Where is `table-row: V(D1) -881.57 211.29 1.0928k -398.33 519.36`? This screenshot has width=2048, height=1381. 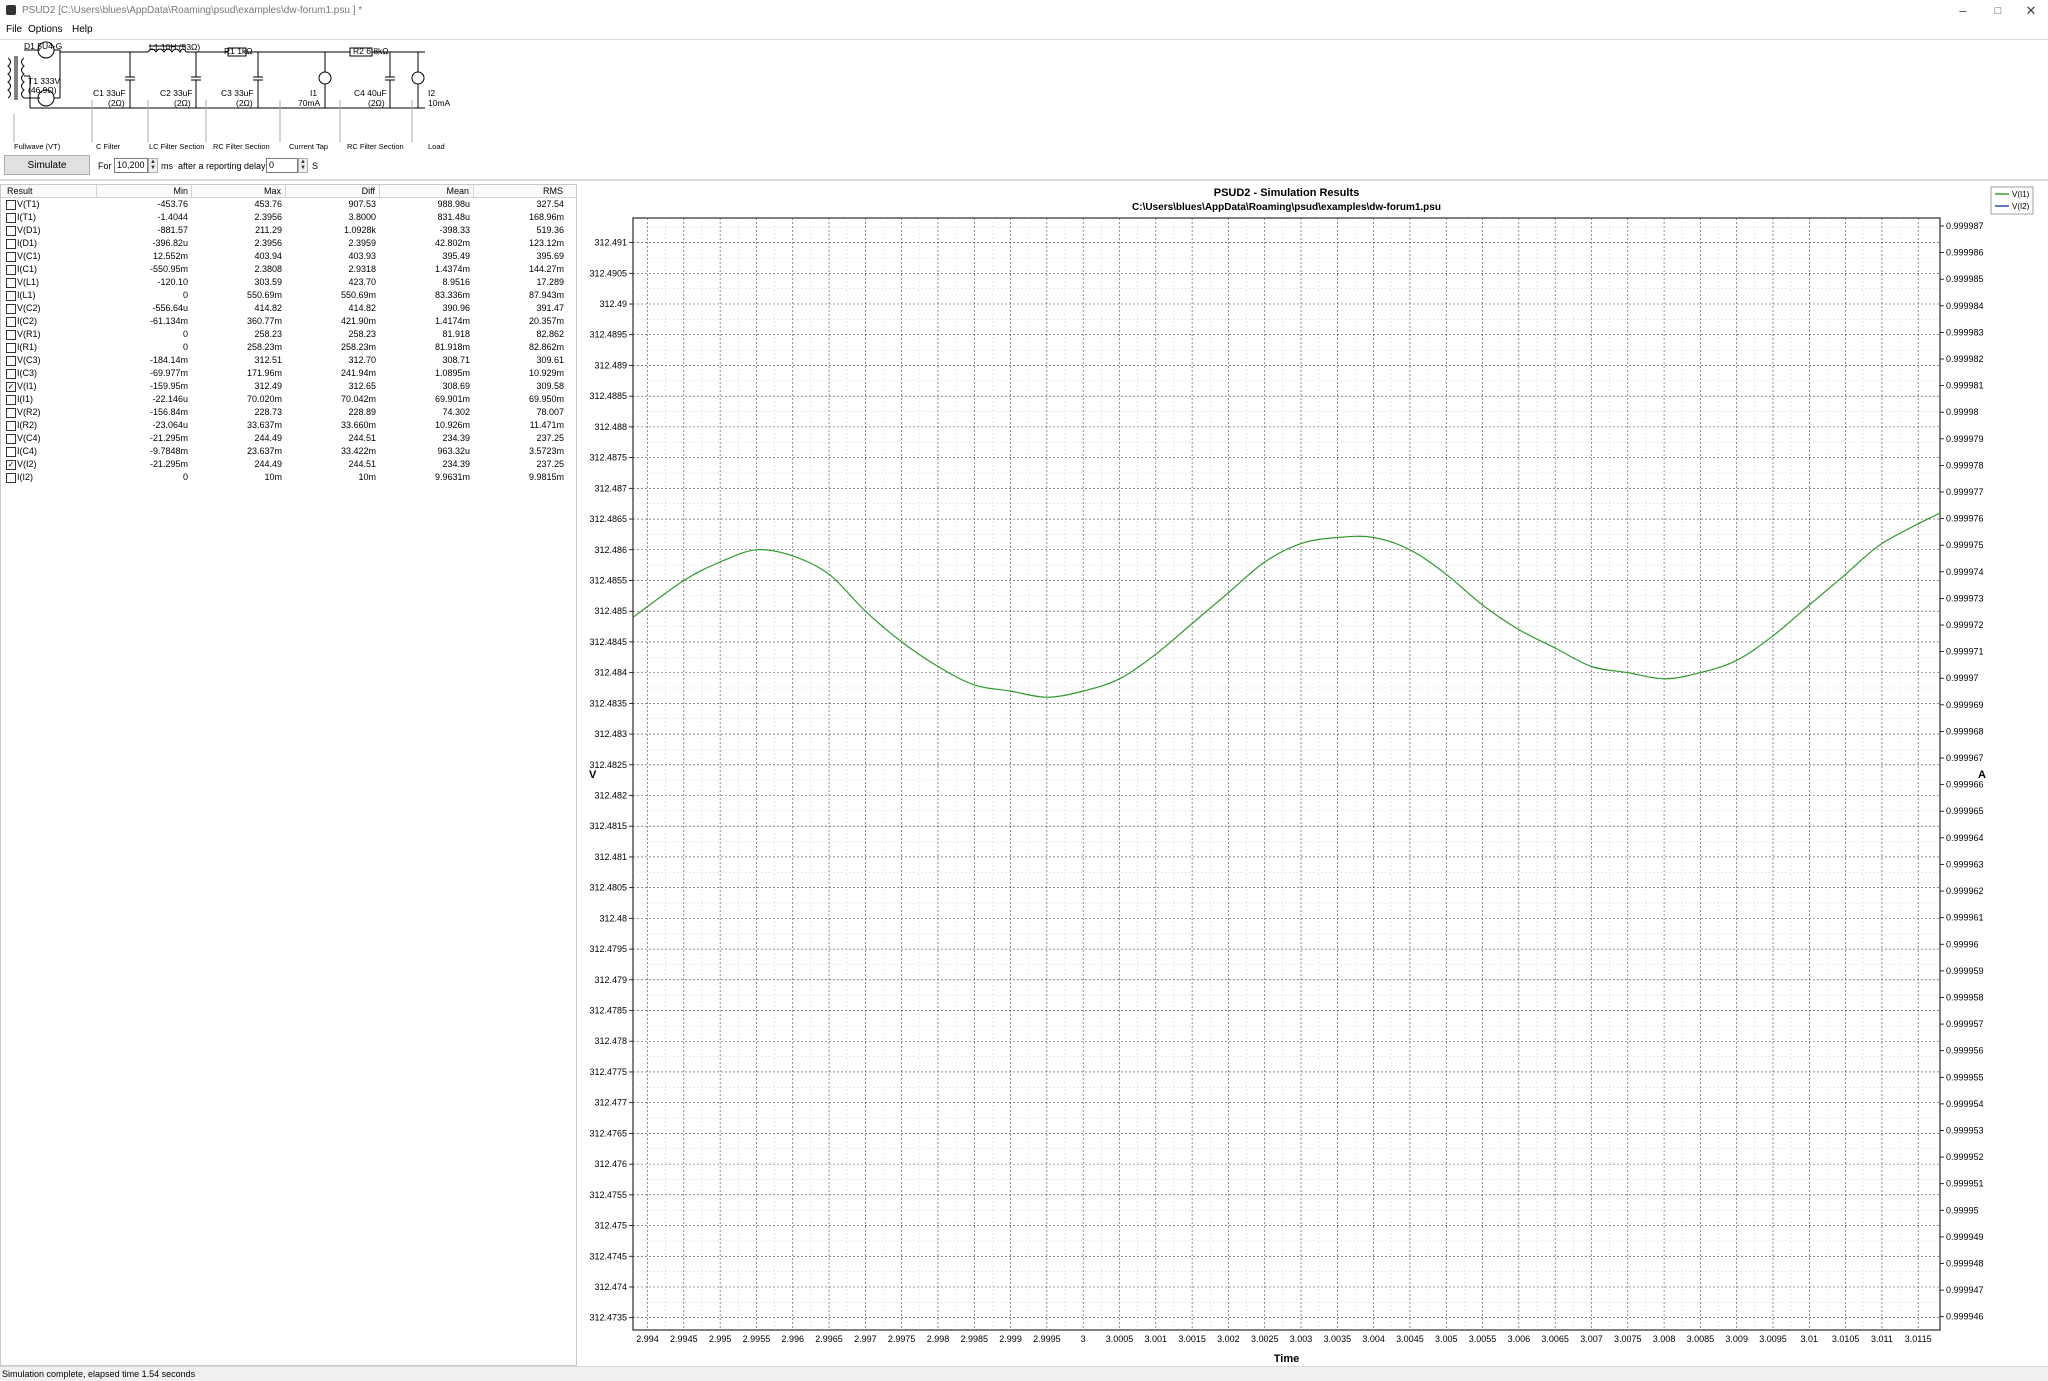
table-row: V(D1) -881.57 211.29 1.0928k -398.33 519.36 is located at coordinates (288, 230).